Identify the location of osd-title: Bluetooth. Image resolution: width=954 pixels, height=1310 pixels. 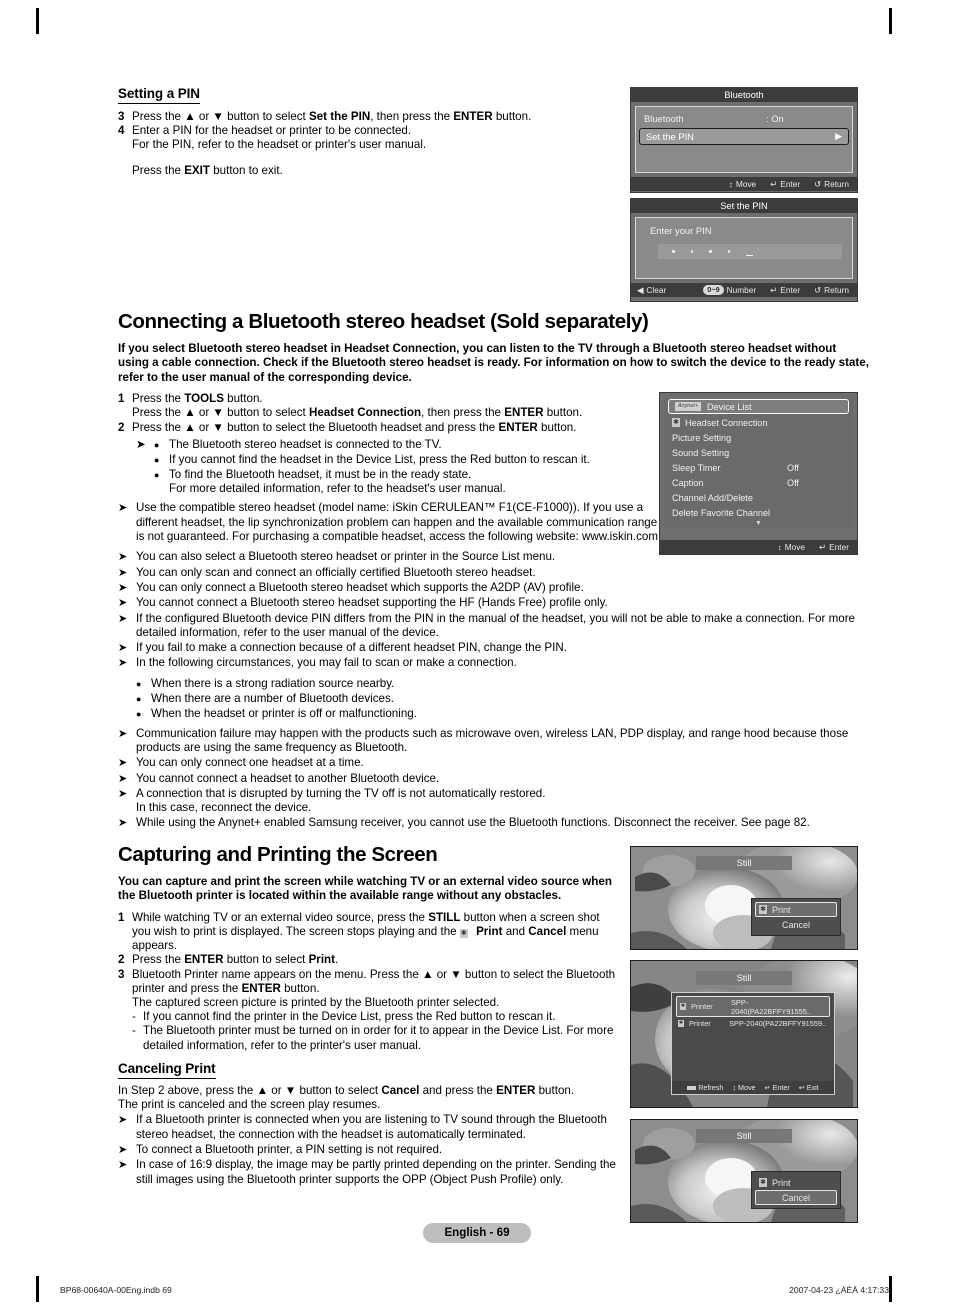
(744, 95).